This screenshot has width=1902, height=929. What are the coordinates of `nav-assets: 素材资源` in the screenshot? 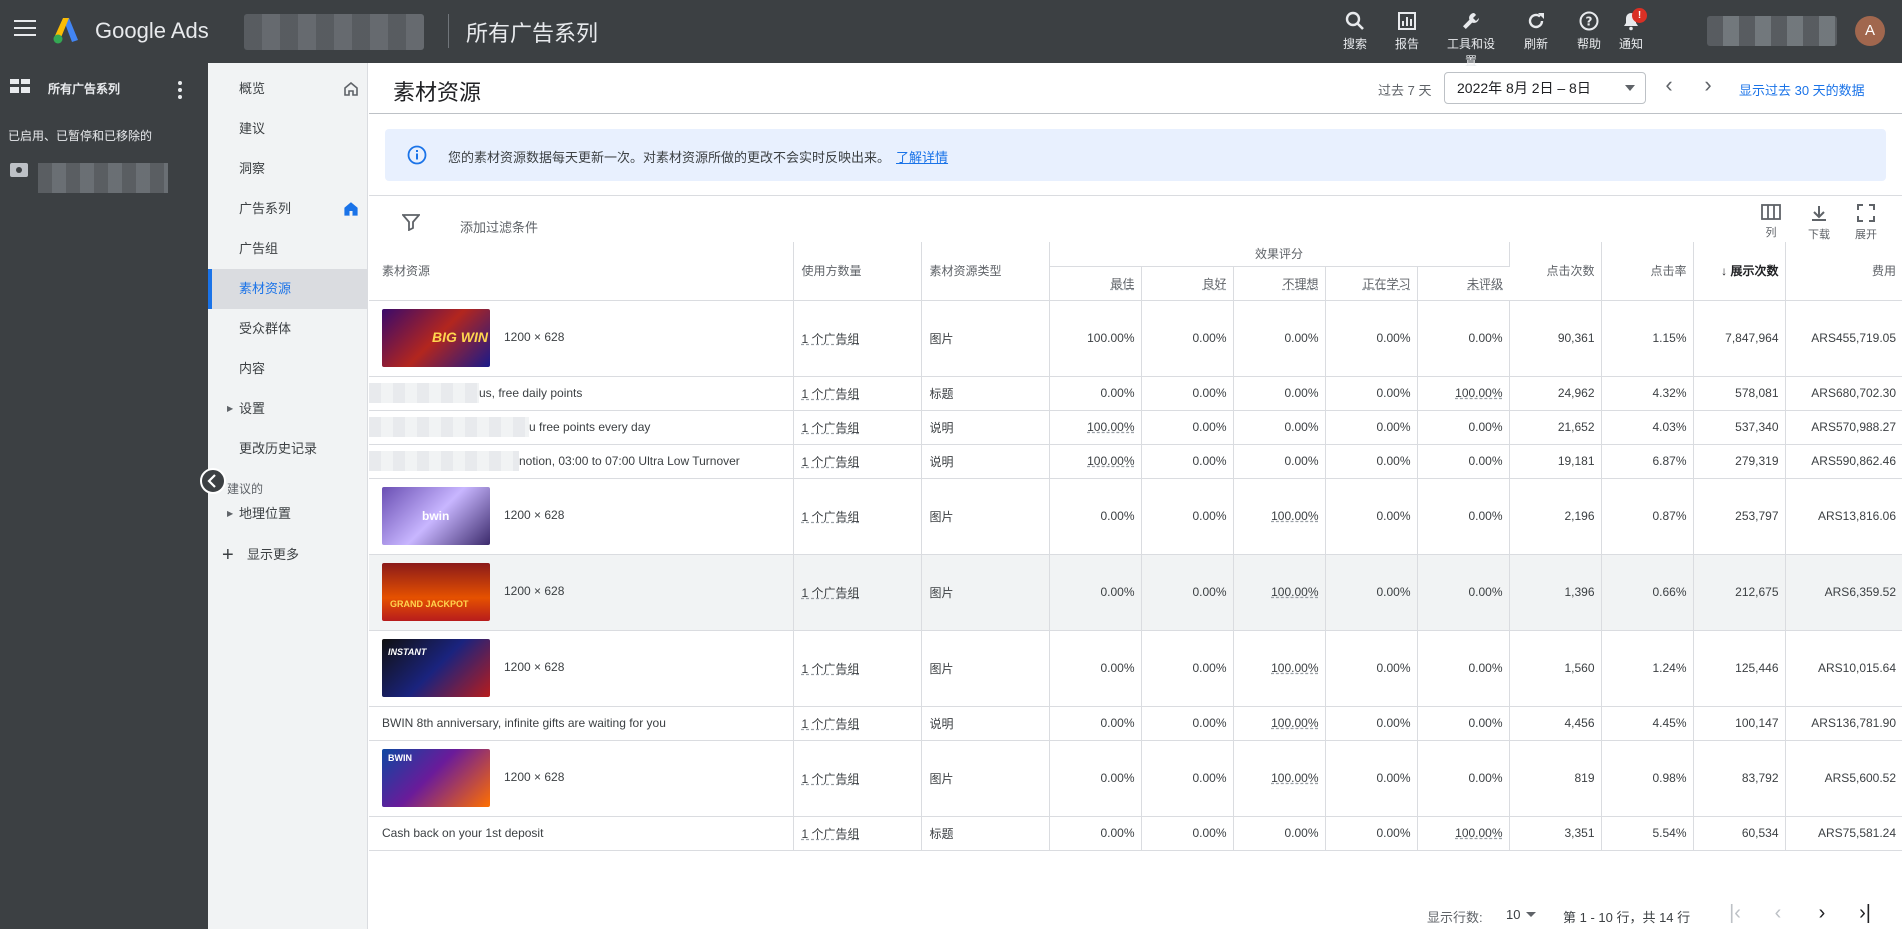 It's located at (288, 289).